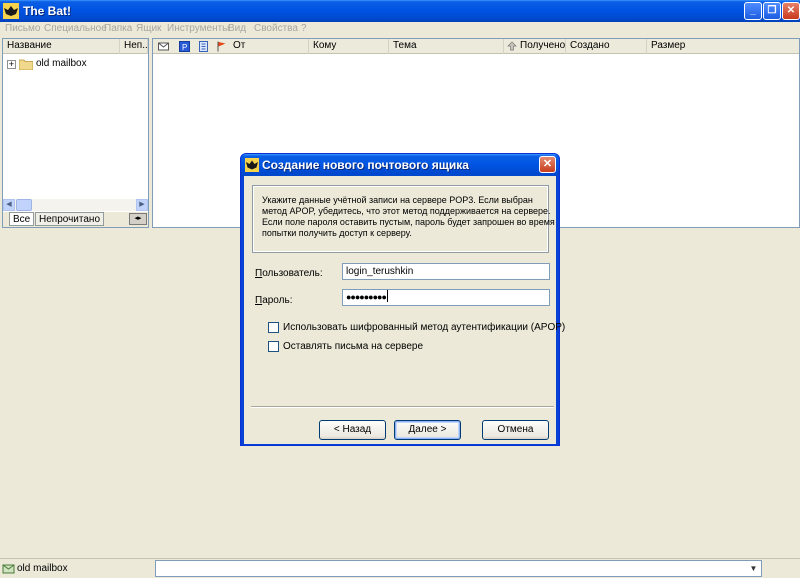  Describe the element at coordinates (11, 64) in the screenshot. I see `expand-toggle: +` at that location.